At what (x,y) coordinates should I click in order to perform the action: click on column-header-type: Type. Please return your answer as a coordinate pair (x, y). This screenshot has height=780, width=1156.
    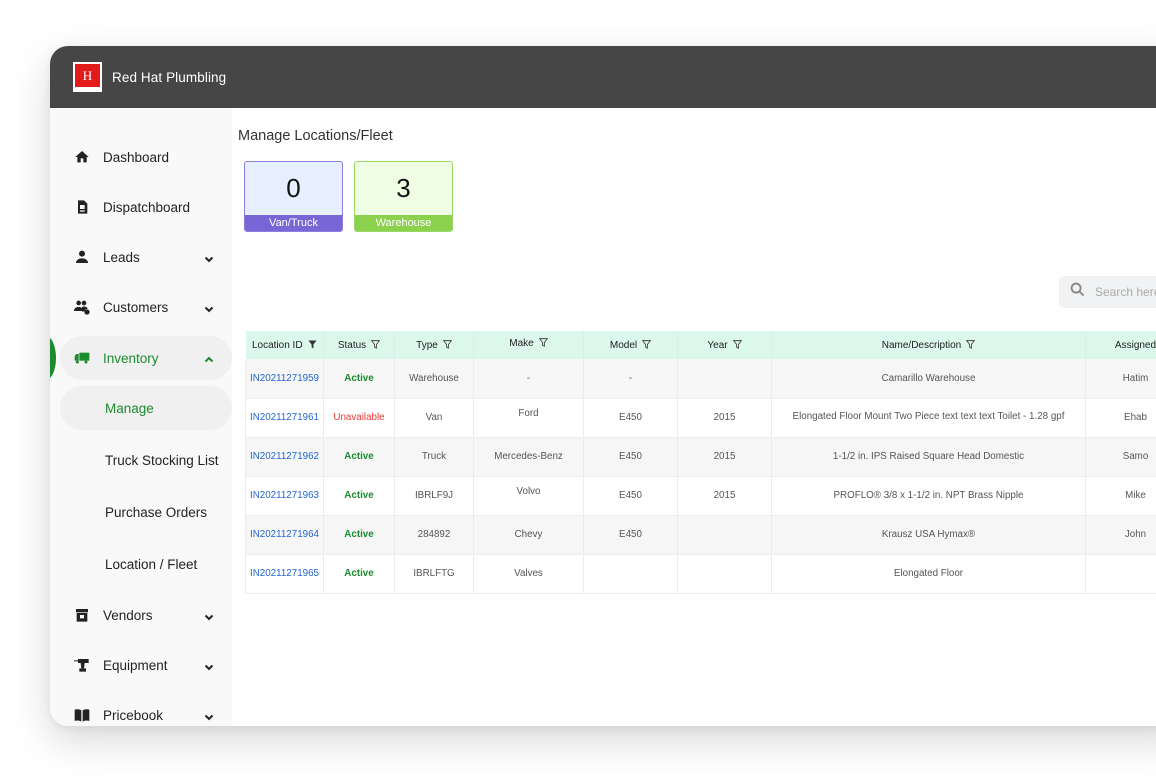
    Looking at the image, I should click on (434, 345).